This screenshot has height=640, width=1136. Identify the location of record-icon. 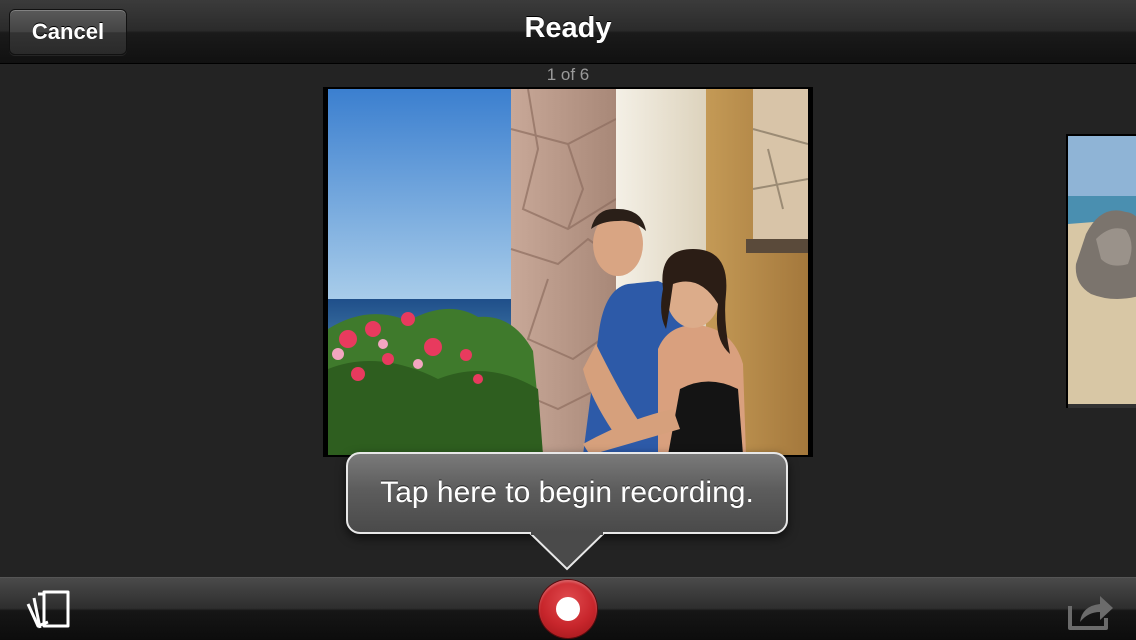
(568, 609).